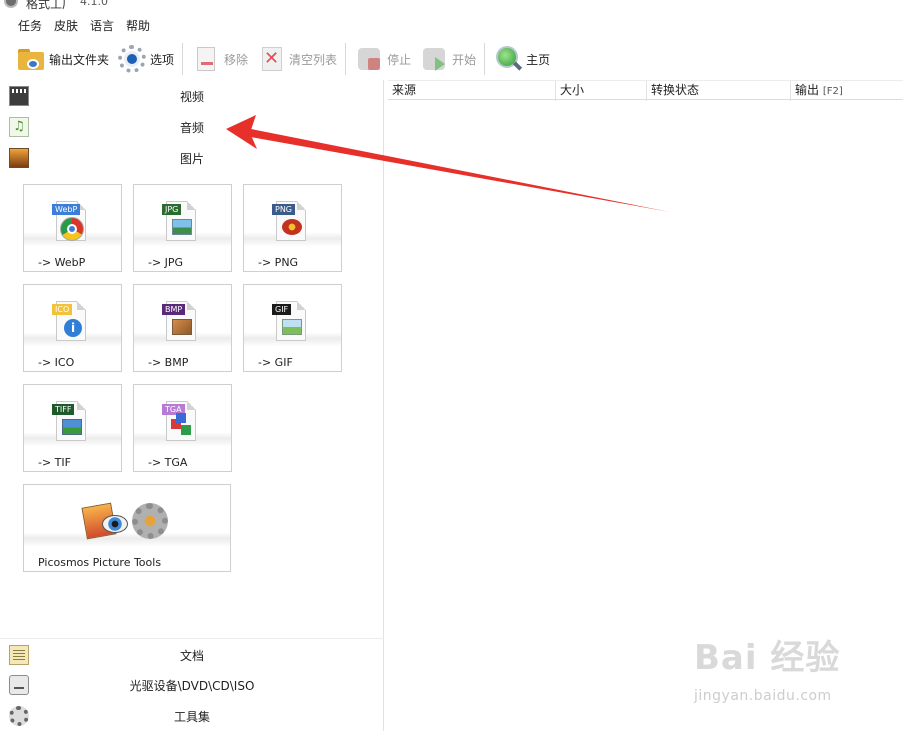  Describe the element at coordinates (282, 309) in the screenshot. I see `gif-tag: GIF` at that location.